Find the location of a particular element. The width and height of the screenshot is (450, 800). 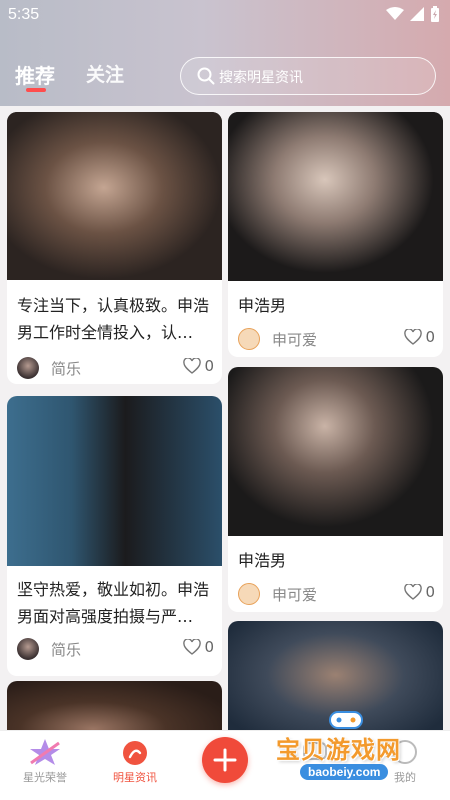

star-icon is located at coordinates (45, 752).